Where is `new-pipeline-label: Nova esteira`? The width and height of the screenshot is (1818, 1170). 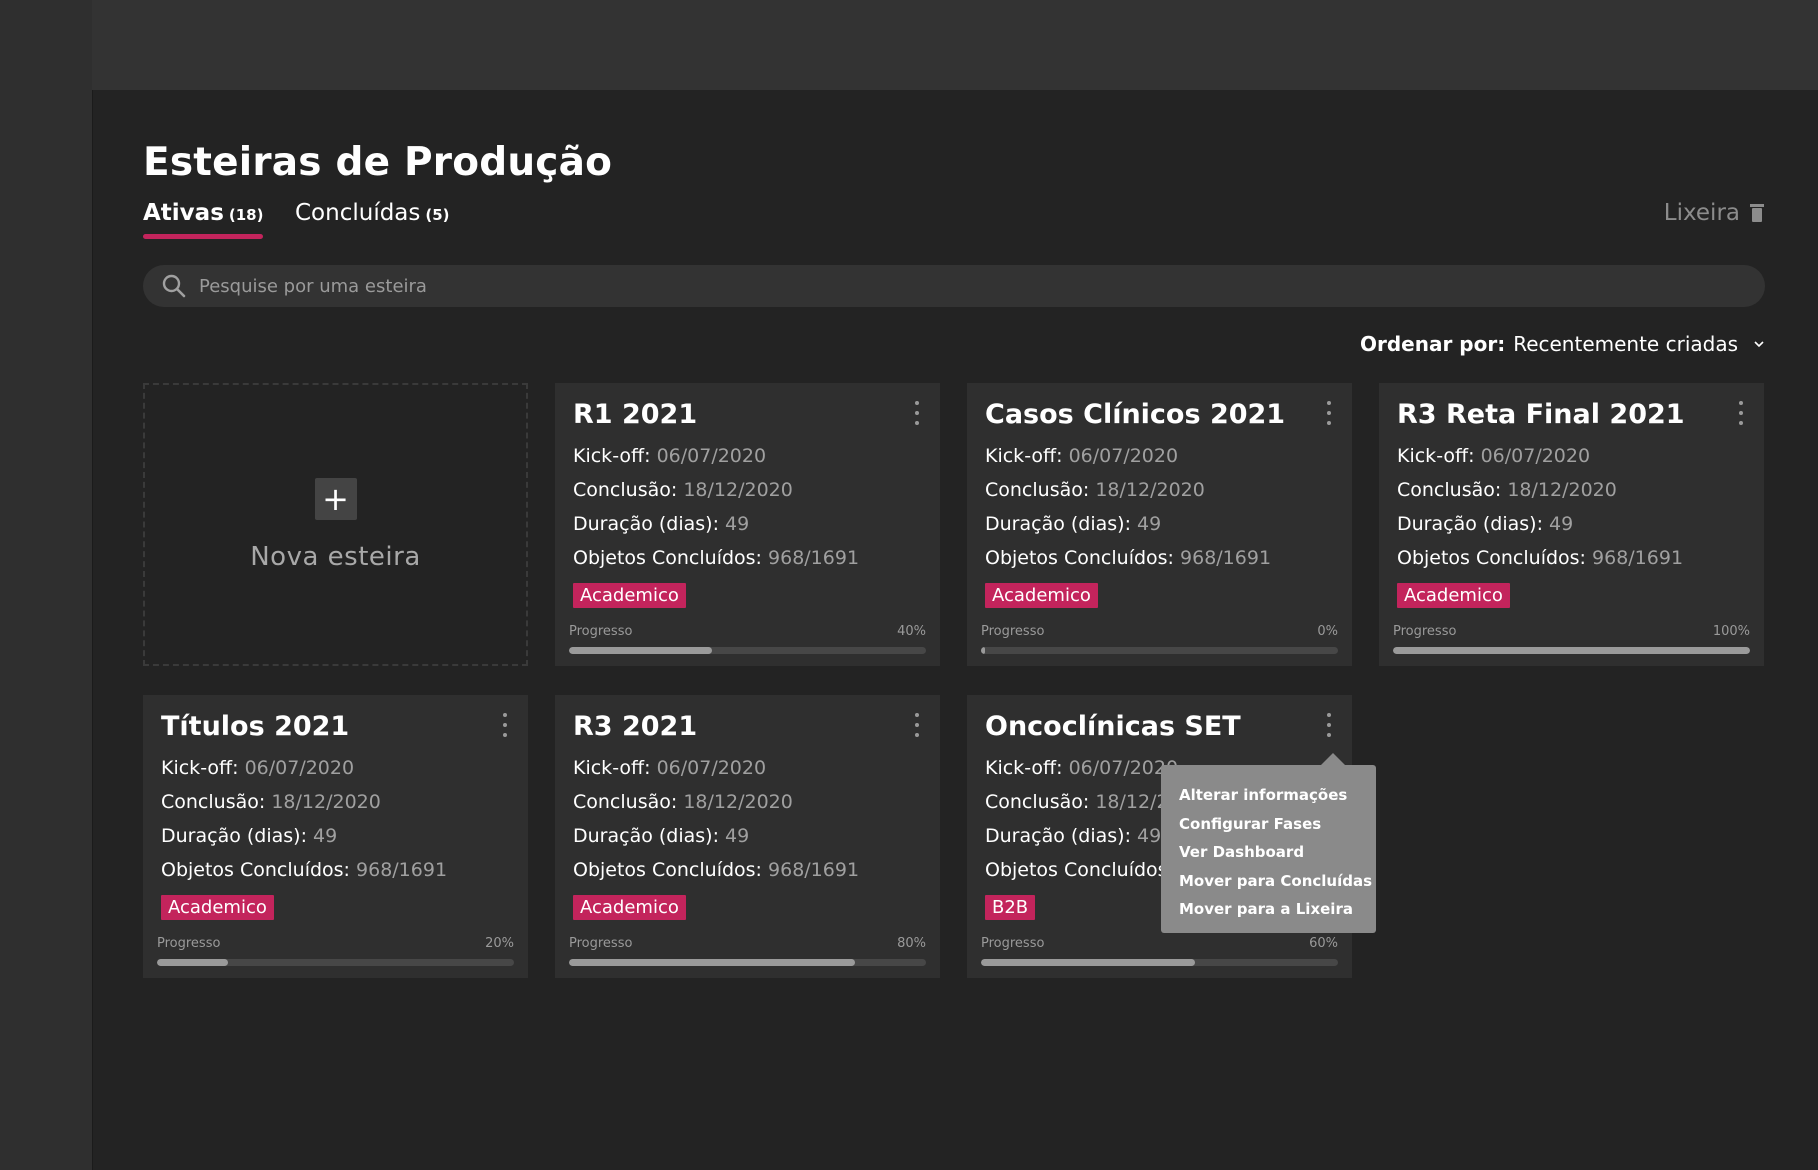 new-pipeline-label: Nova esteira is located at coordinates (335, 556).